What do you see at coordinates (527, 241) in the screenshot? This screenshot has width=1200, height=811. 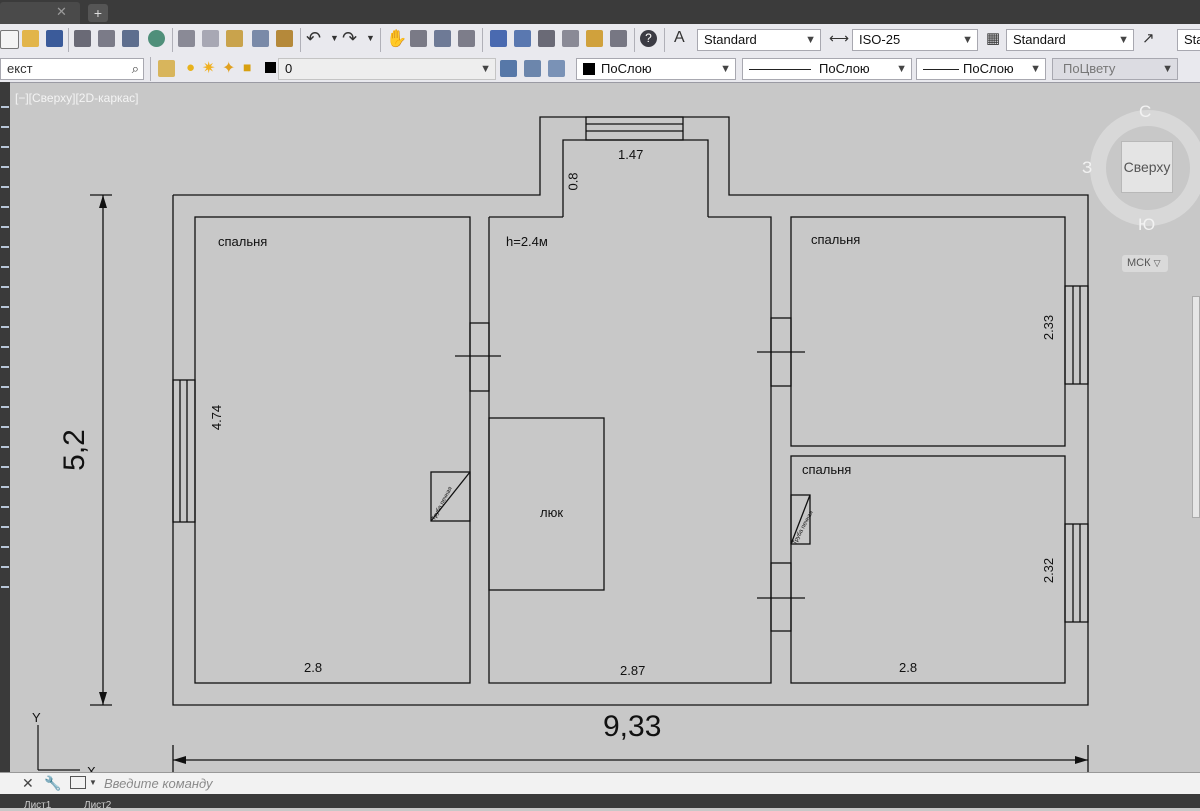 I see `center-height-label: h=2.4м` at bounding box center [527, 241].